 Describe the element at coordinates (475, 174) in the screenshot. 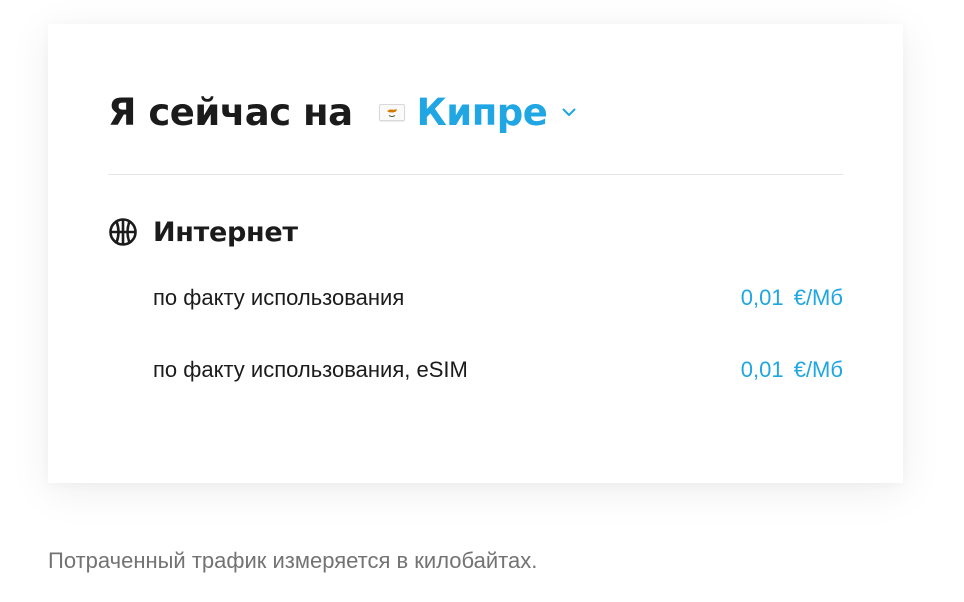

I see `divider` at that location.